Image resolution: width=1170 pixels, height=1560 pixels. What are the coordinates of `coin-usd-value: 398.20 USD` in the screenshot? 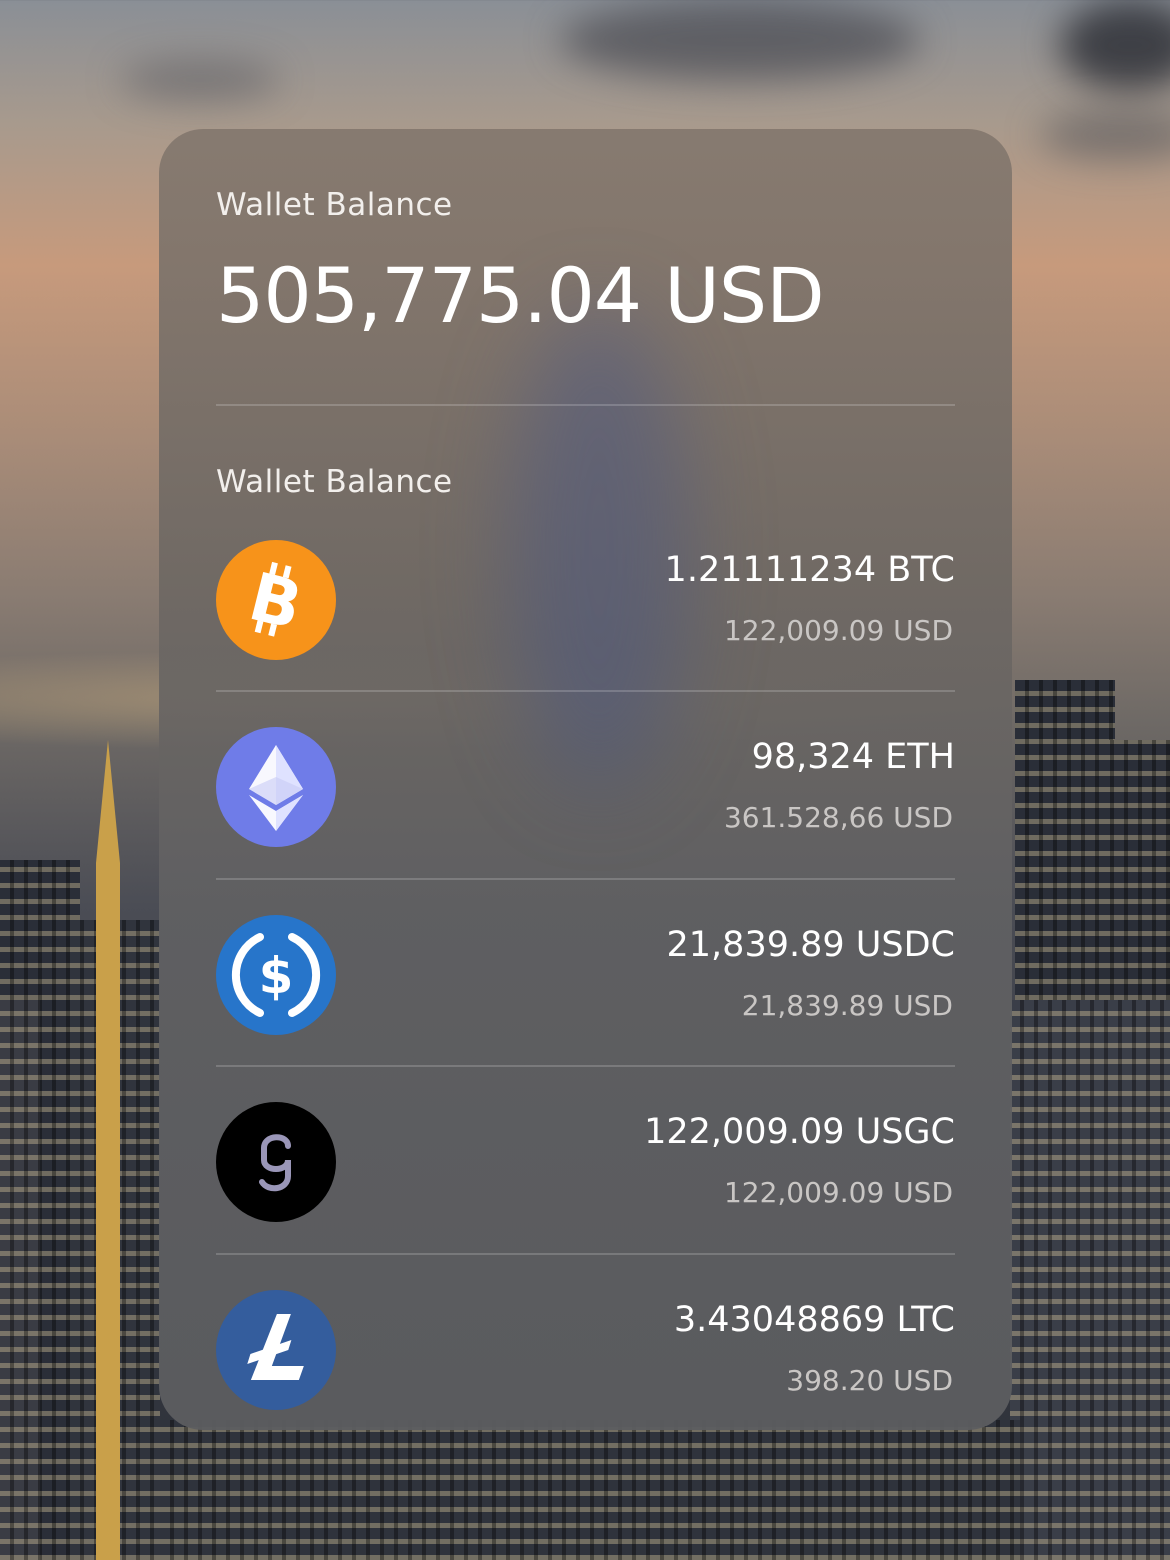 It's located at (869, 1380).